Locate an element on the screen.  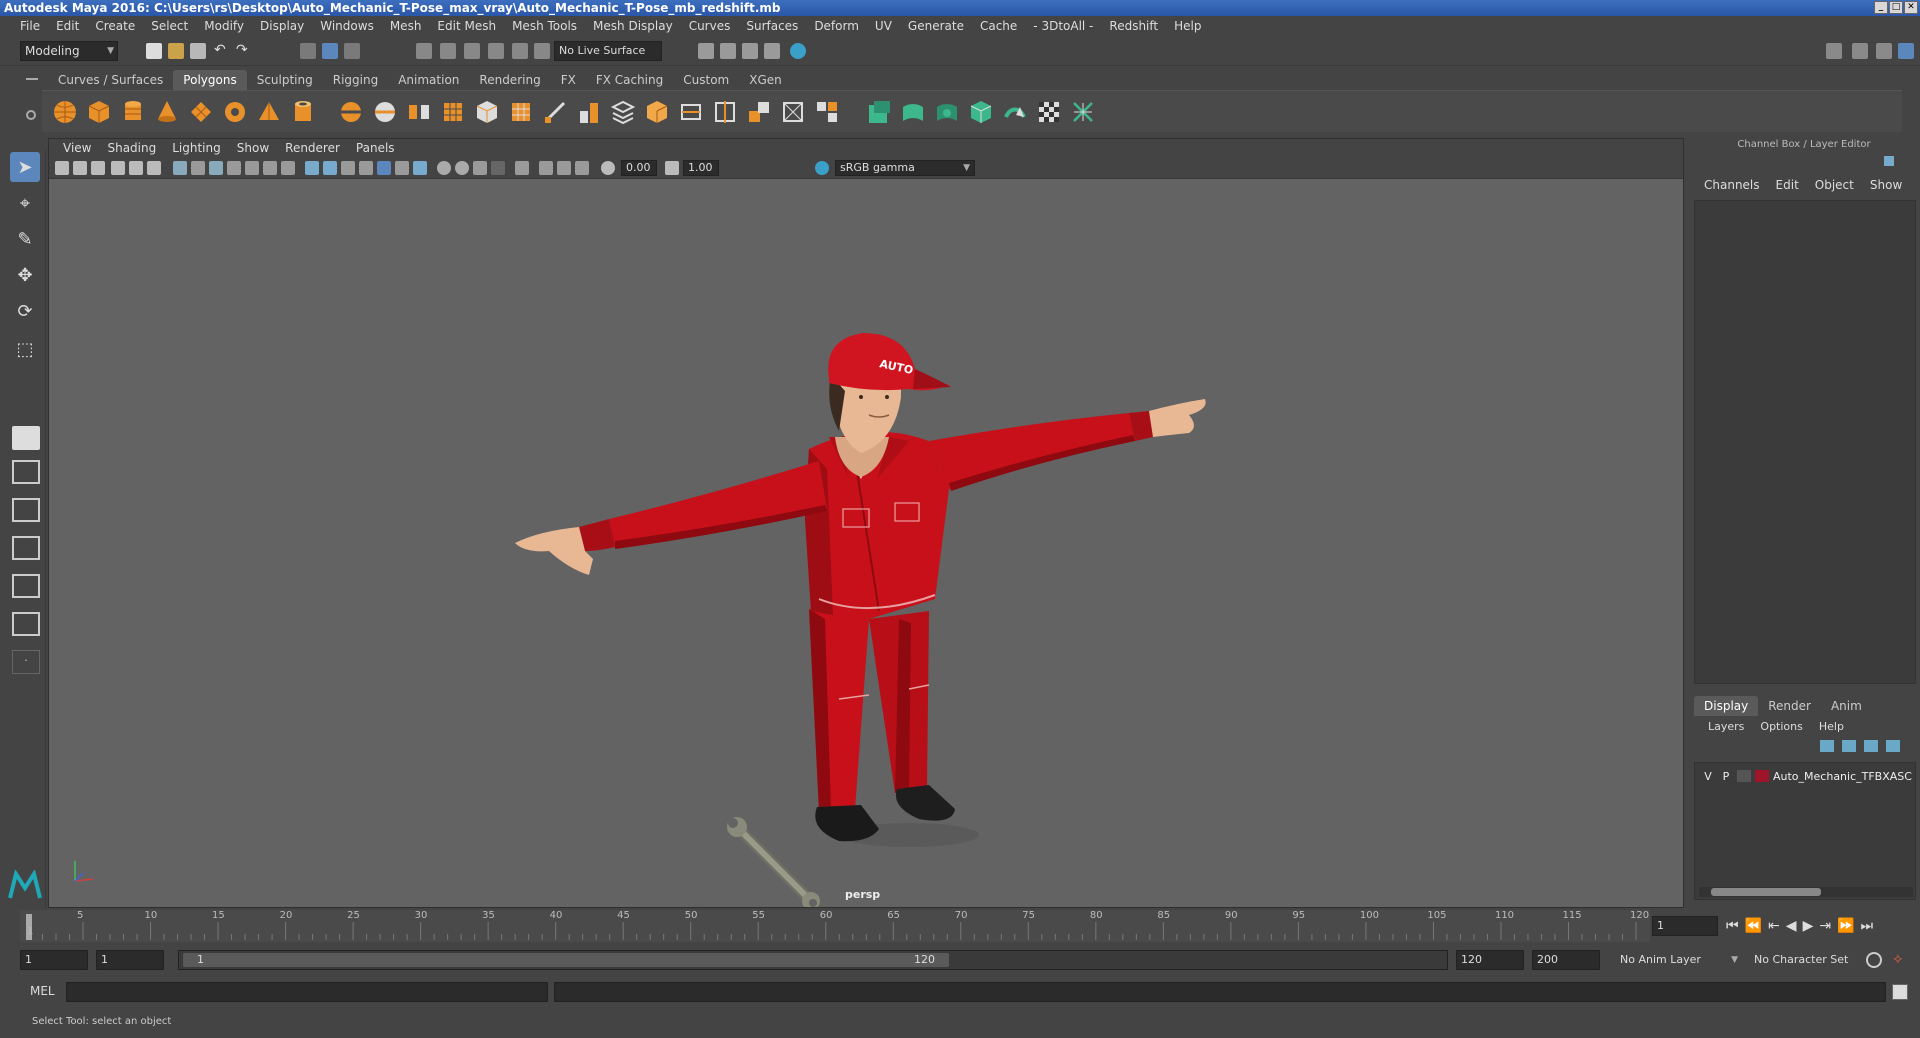
tool-settings-icon is located at coordinates (1884, 51).